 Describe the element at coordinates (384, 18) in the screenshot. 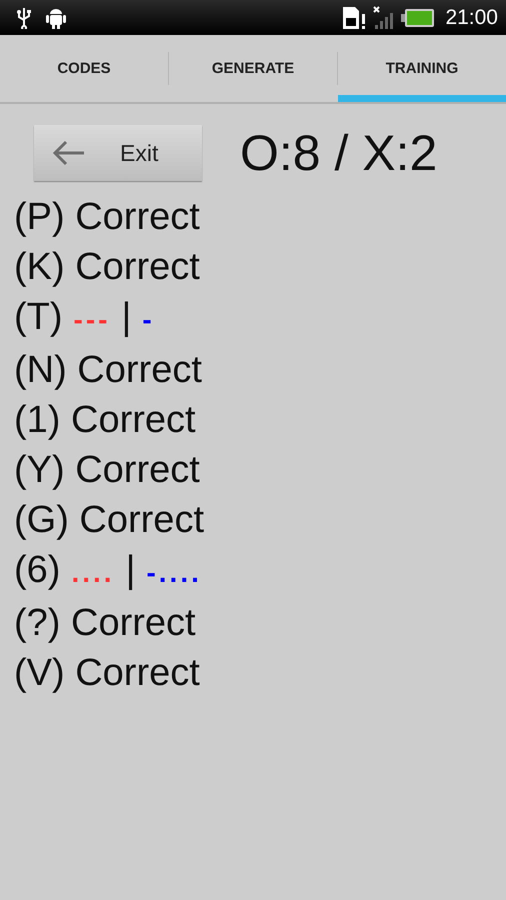

I see `signal-icon` at that location.